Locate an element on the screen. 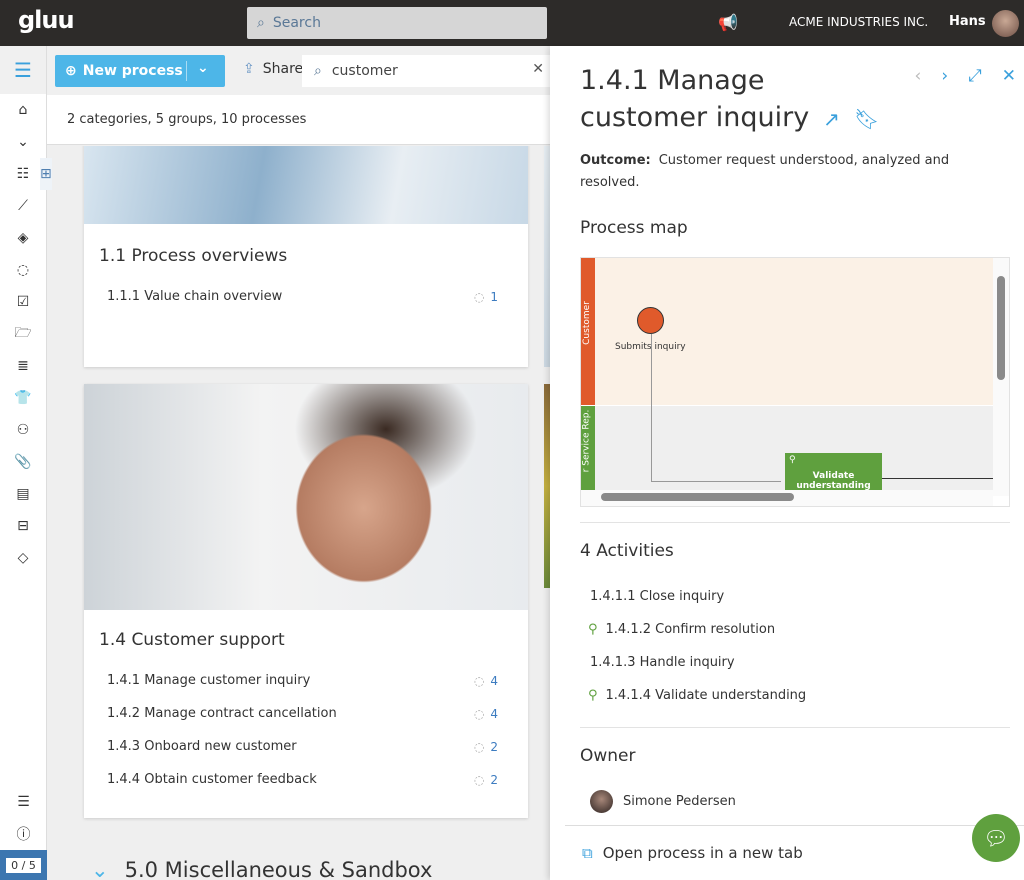 Image resolution: width=1024 pixels, height=880 pixels. lane-service-rep: r Service Rep. is located at coordinates (588, 451).